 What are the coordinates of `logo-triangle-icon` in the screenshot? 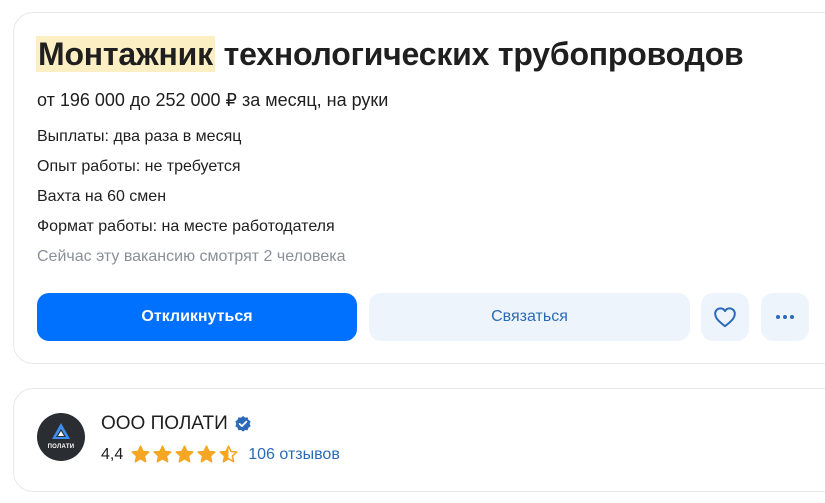 It's located at (61, 431).